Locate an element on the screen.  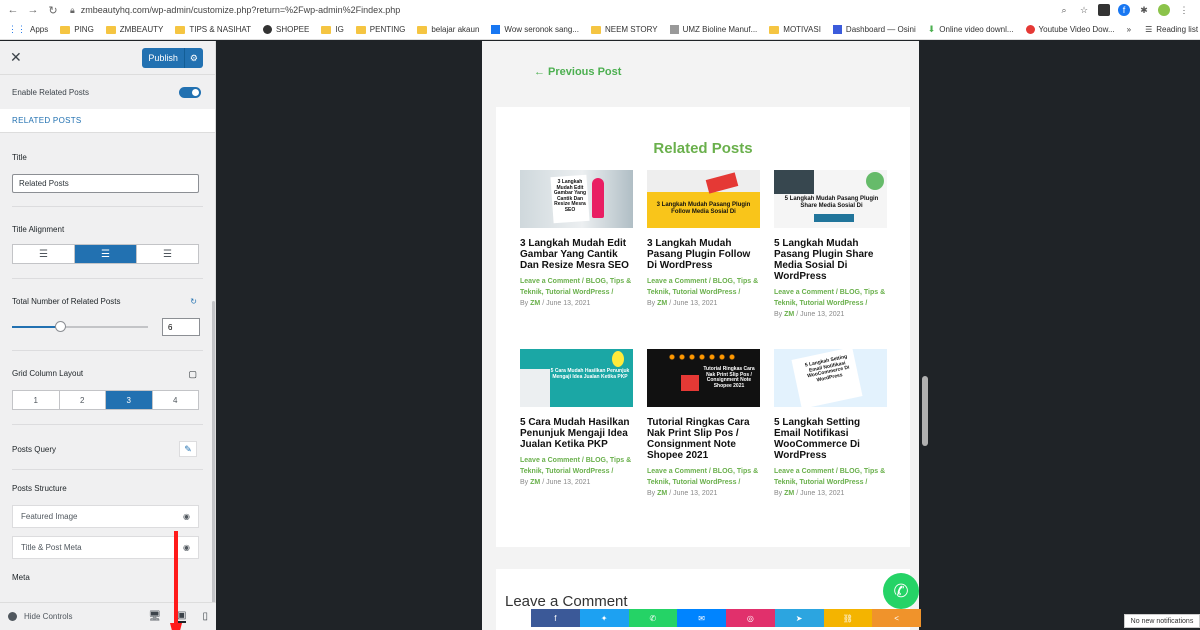
instagram-share-icon: ◎ is located at coordinates (750, 618).